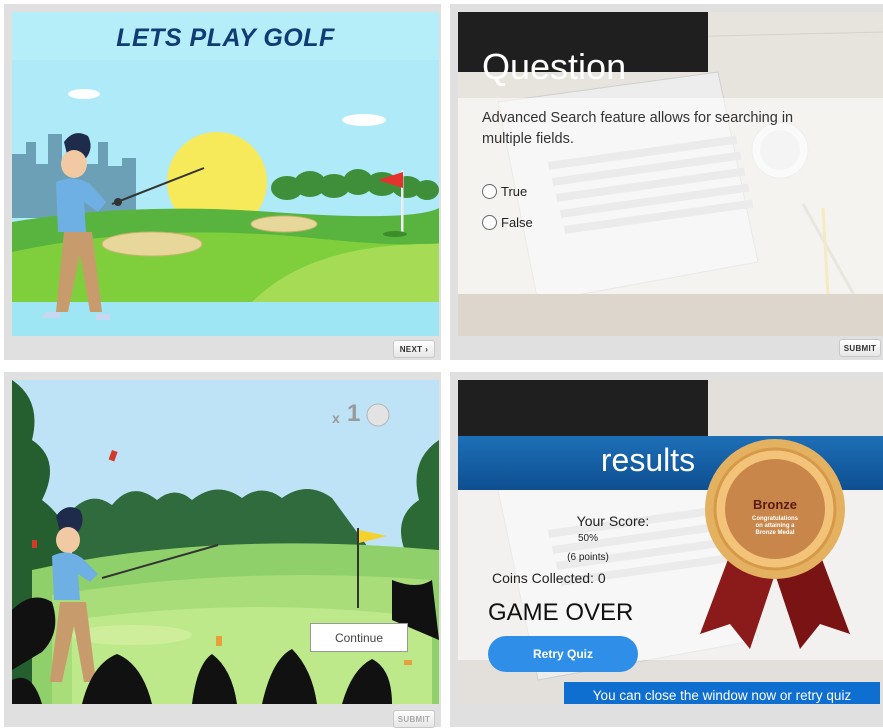  Describe the element at coordinates (225, 38) in the screenshot. I see `game-title: LETS PLAY GOLF` at that location.